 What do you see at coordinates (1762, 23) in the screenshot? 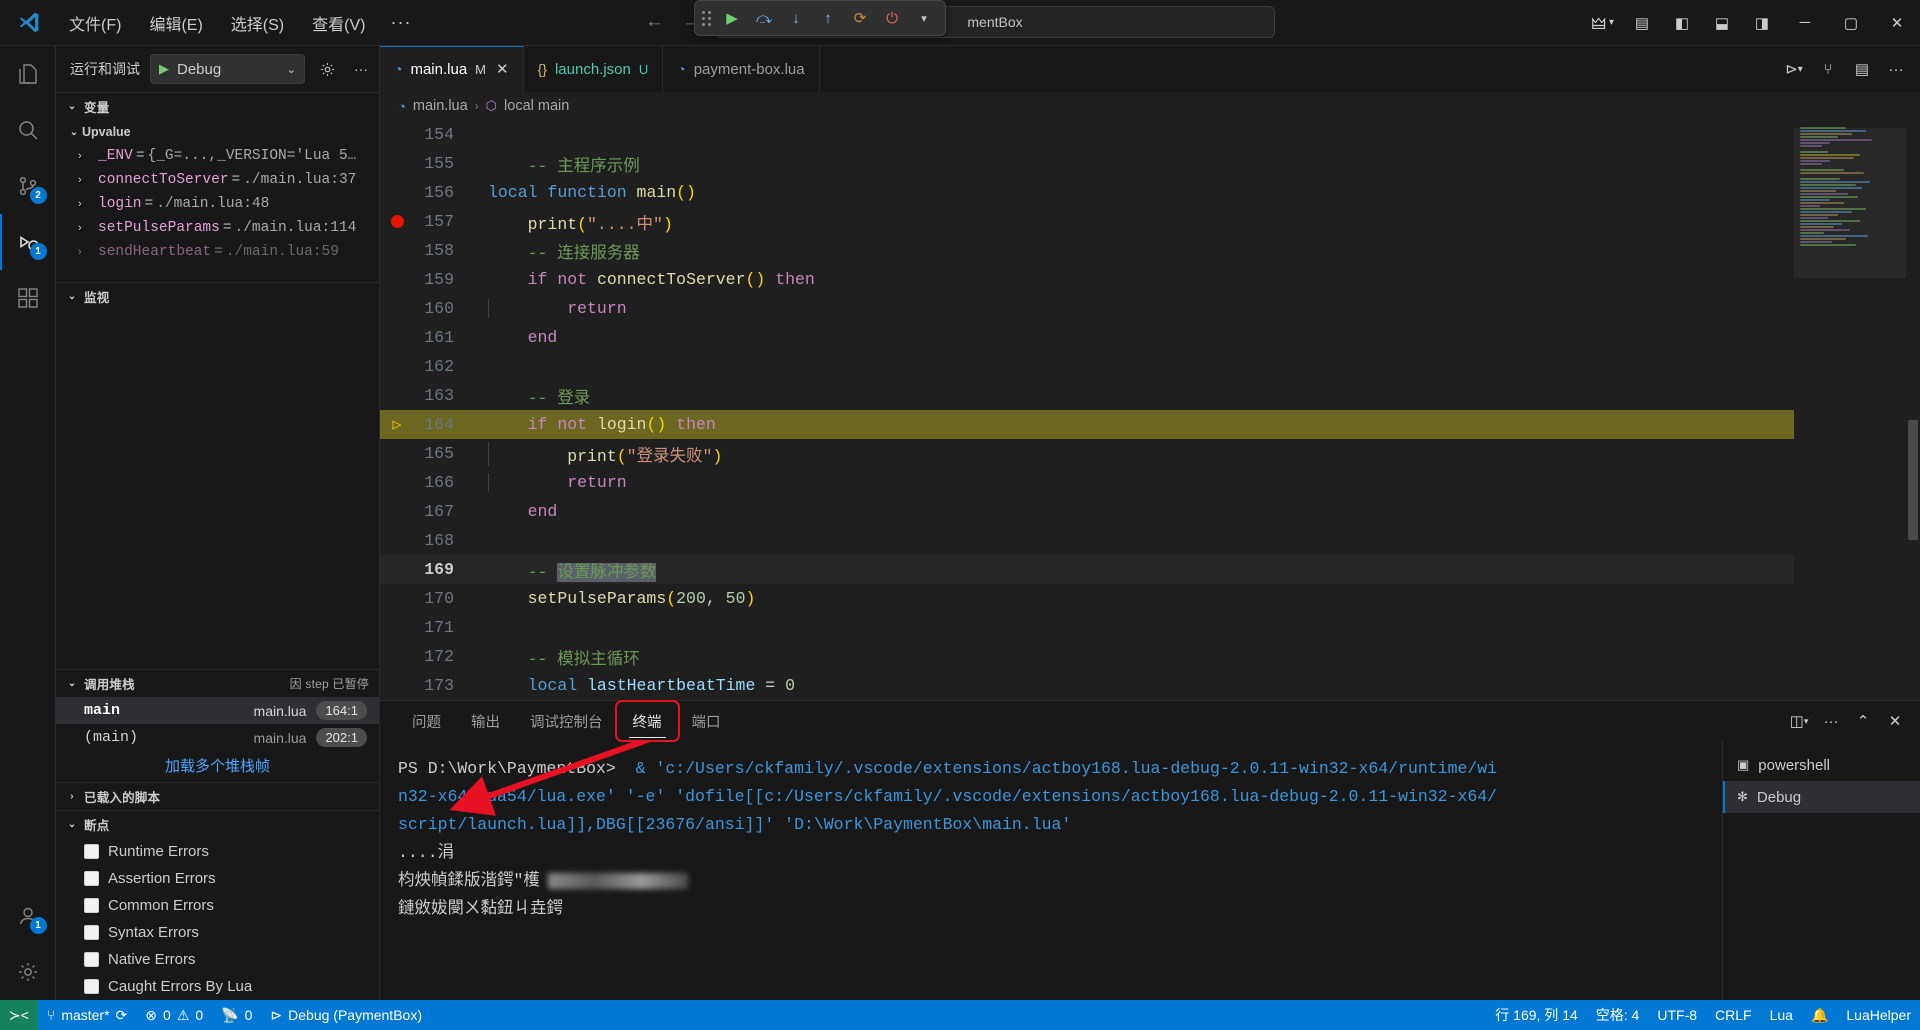
I see `toggle-secondary-sidebar-icon: ◨` at bounding box center [1762, 23].